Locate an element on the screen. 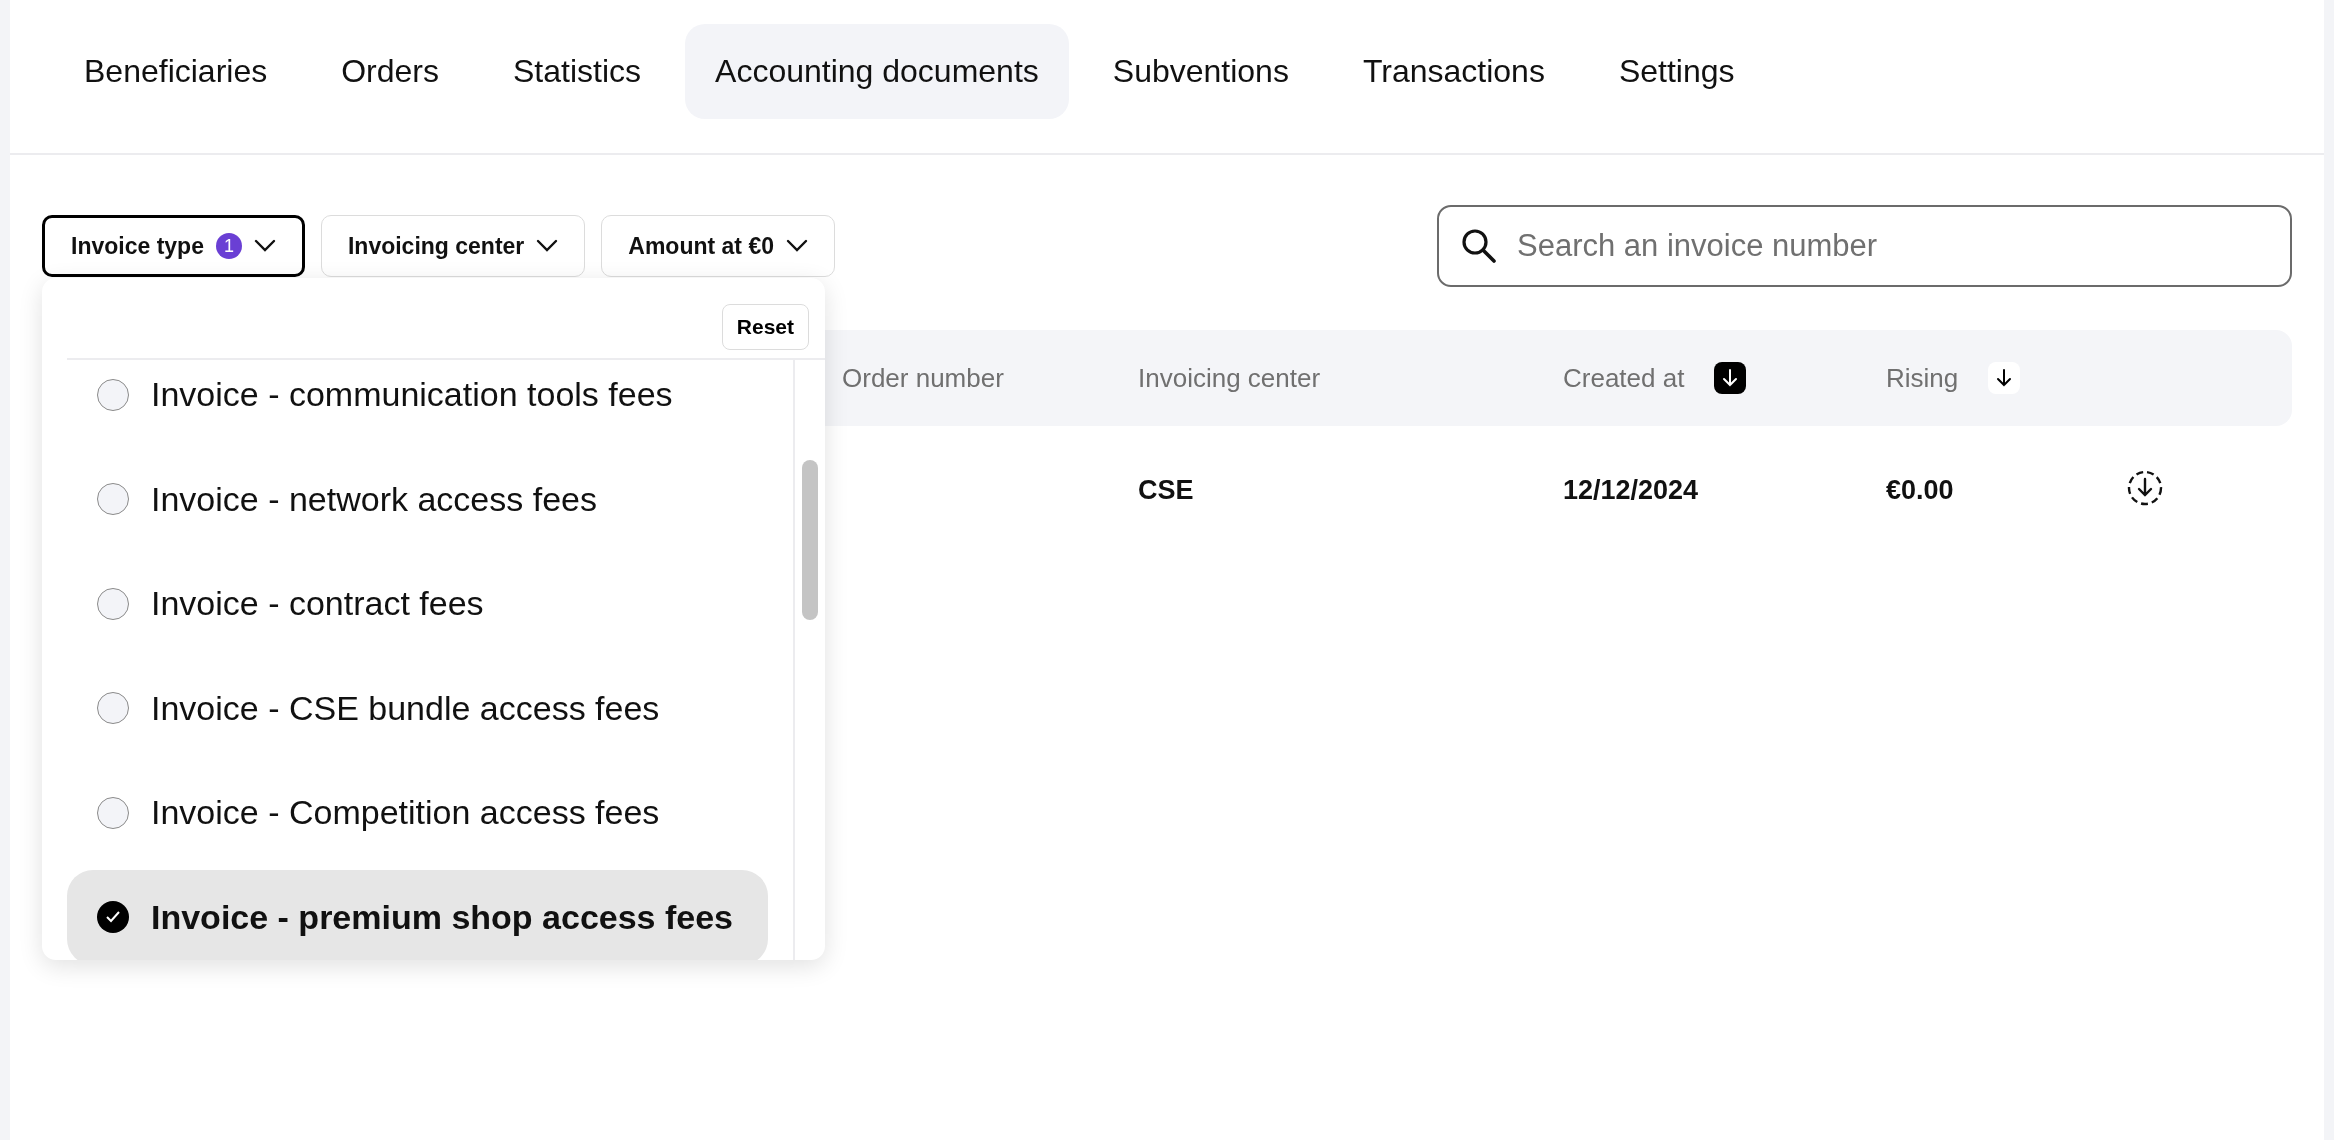 Image resolution: width=2334 pixels, height=1140 pixels. menu-option: Invoice - premium shop access fees is located at coordinates (417, 914).